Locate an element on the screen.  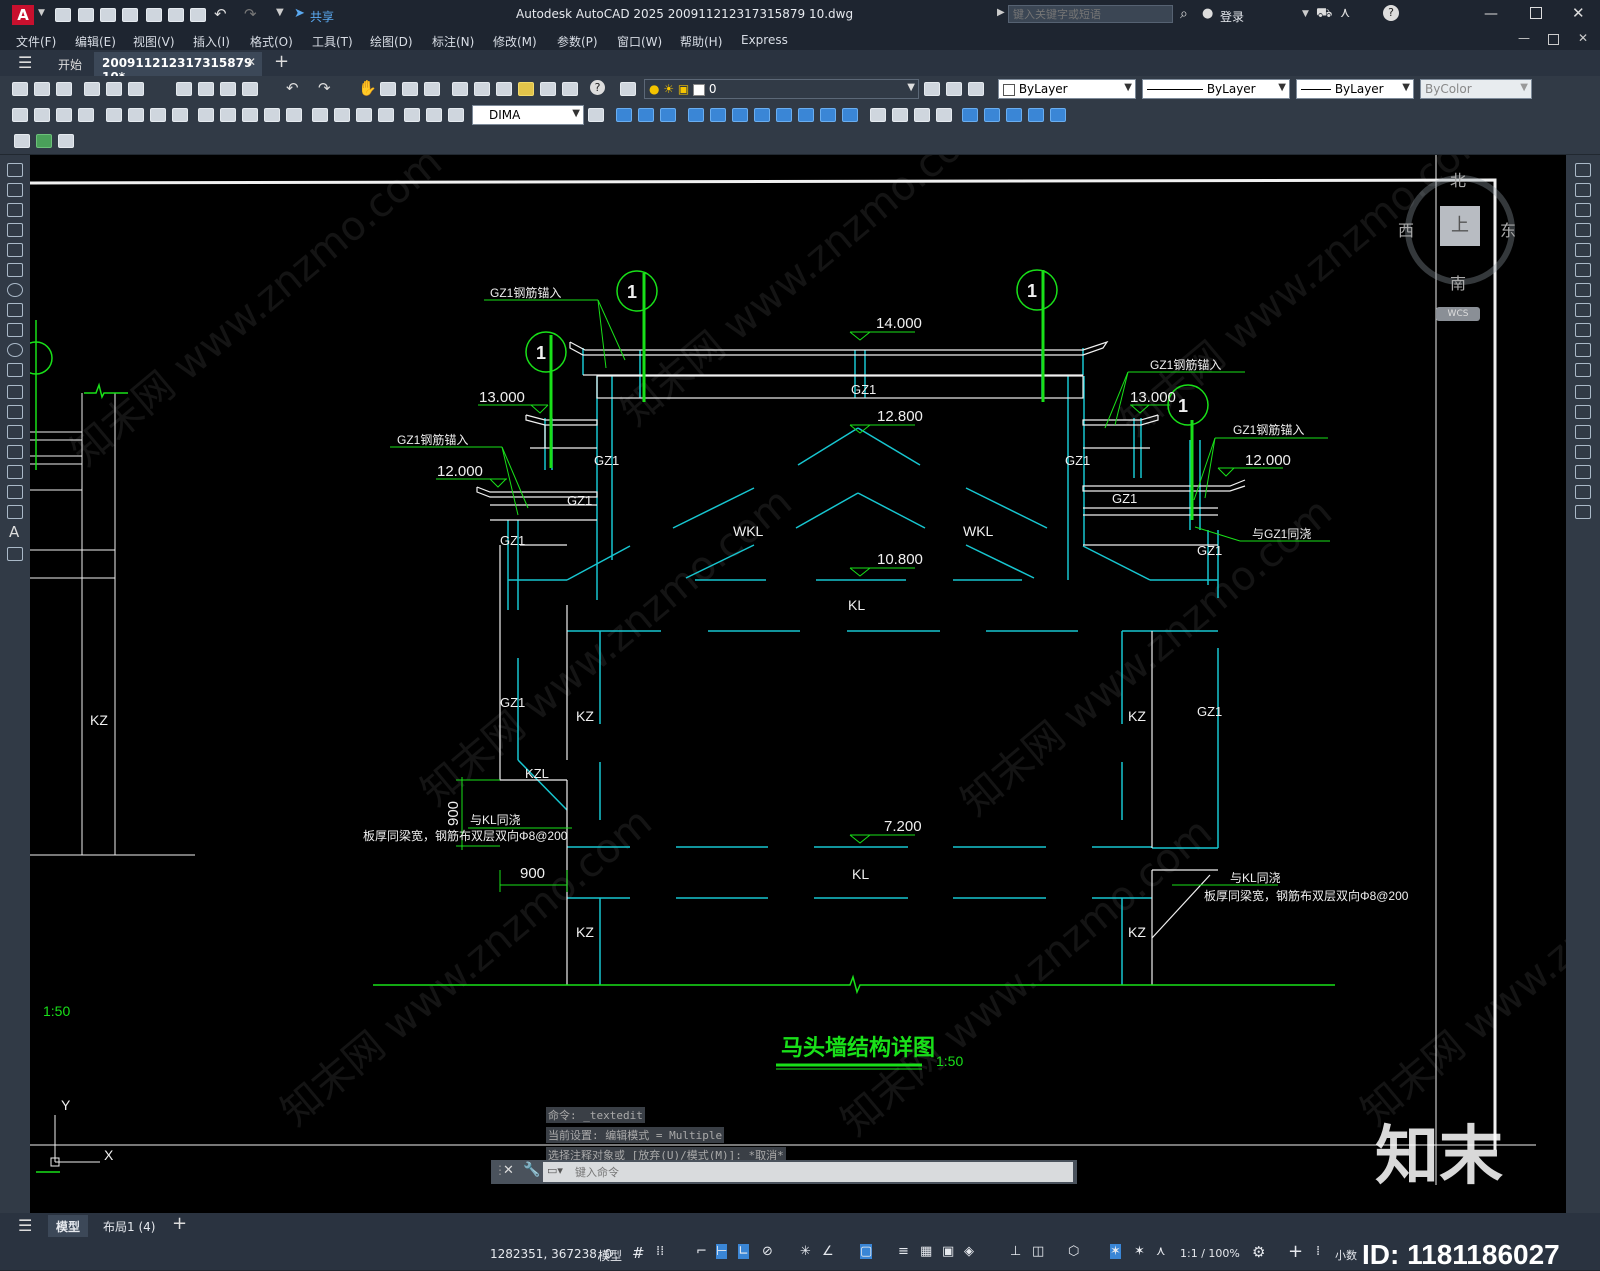
solid-tool-3-icon is located at coordinates (922, 115).